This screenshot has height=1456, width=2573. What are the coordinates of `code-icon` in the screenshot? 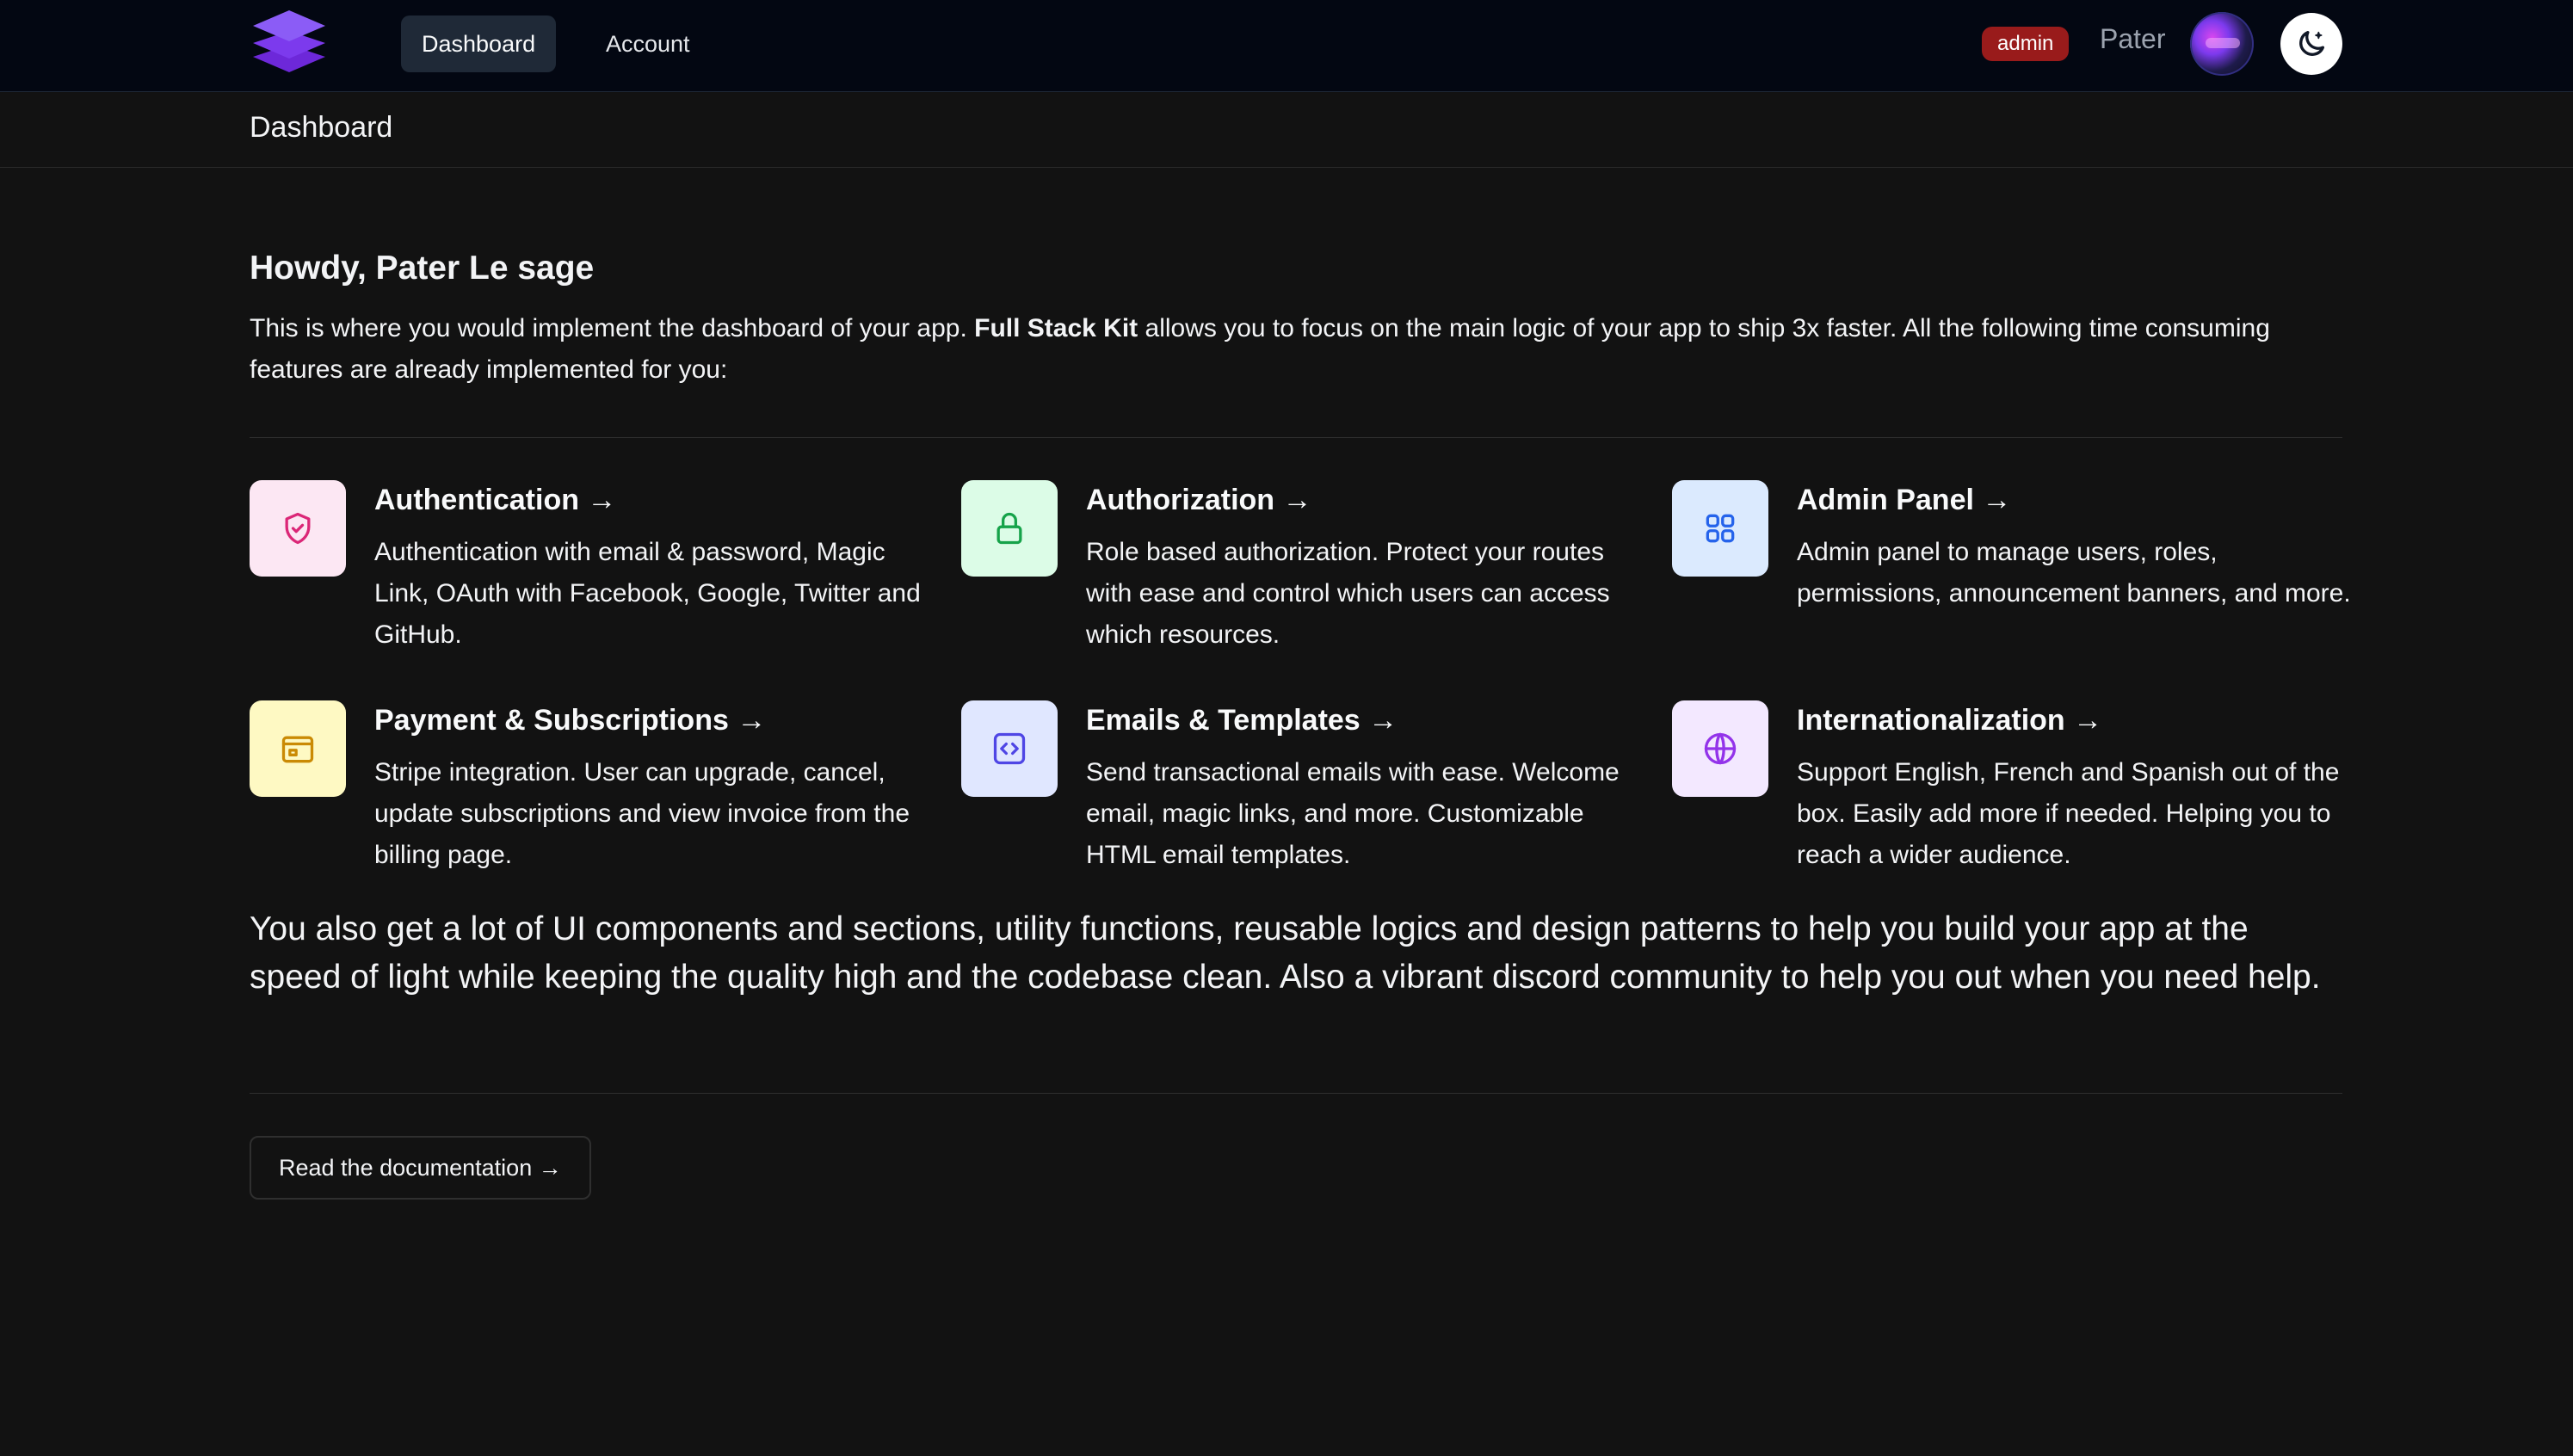 It's located at (1009, 749).